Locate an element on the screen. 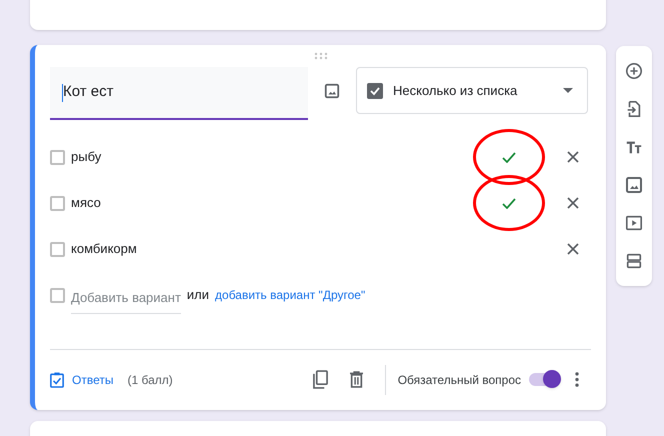 The width and height of the screenshot is (664, 436). or-text: или is located at coordinates (198, 295).